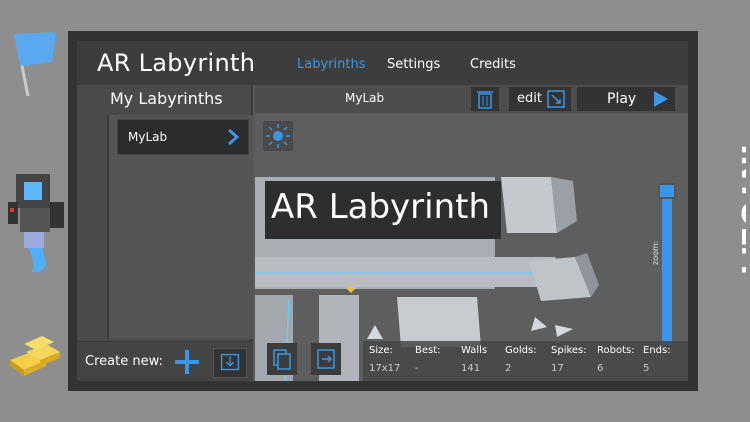 The width and height of the screenshot is (750, 422). What do you see at coordinates (667, 265) in the screenshot?
I see `zoom-slider` at bounding box center [667, 265].